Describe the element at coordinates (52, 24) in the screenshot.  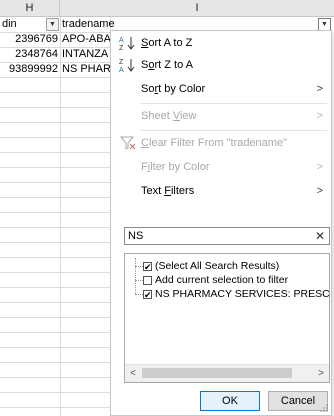
I see `filter-dropdown-din: ▼` at that location.